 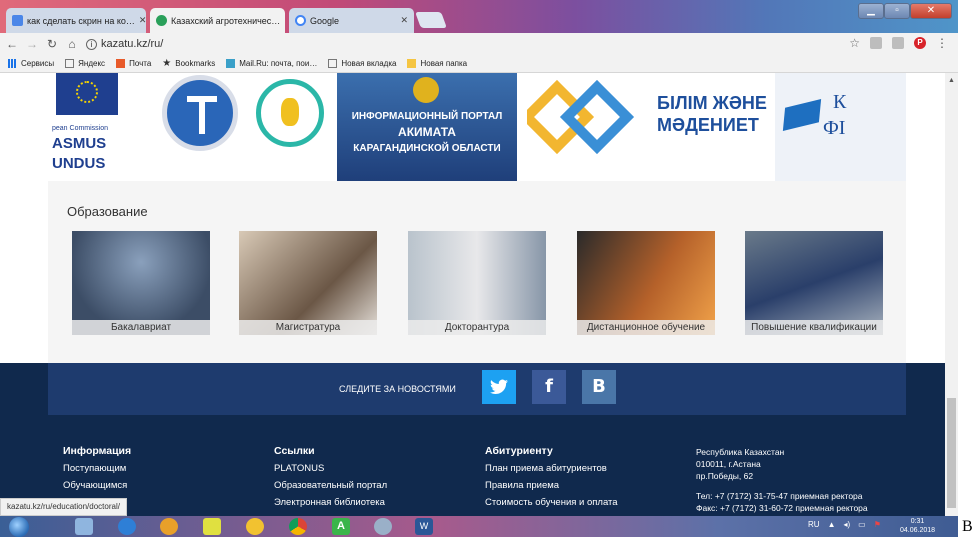 I want to click on footer-link: Правила приема, so click(x=551, y=485).